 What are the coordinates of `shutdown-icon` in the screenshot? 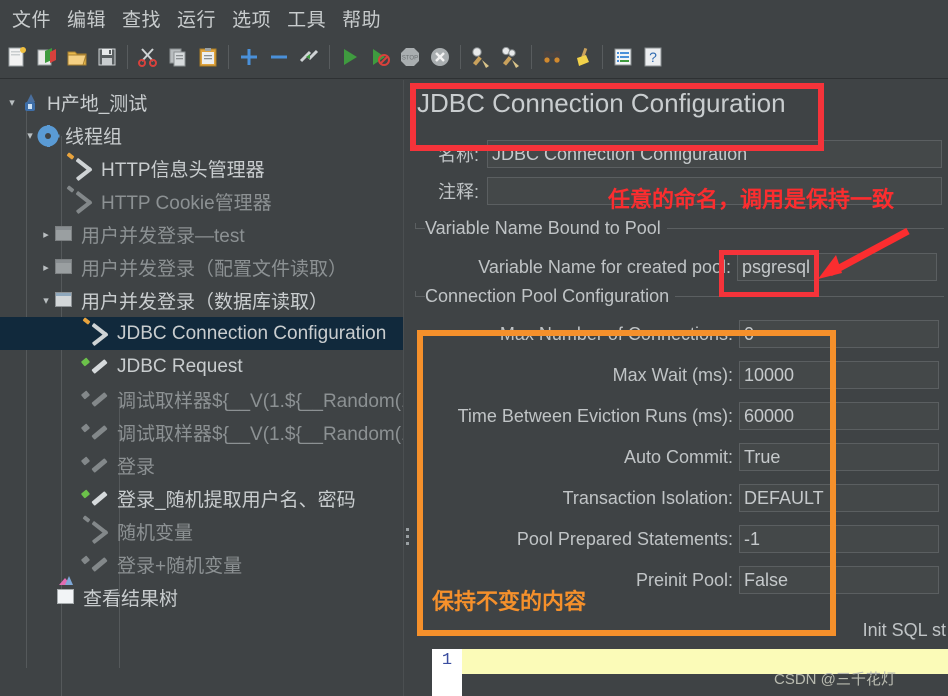 It's located at (440, 57).